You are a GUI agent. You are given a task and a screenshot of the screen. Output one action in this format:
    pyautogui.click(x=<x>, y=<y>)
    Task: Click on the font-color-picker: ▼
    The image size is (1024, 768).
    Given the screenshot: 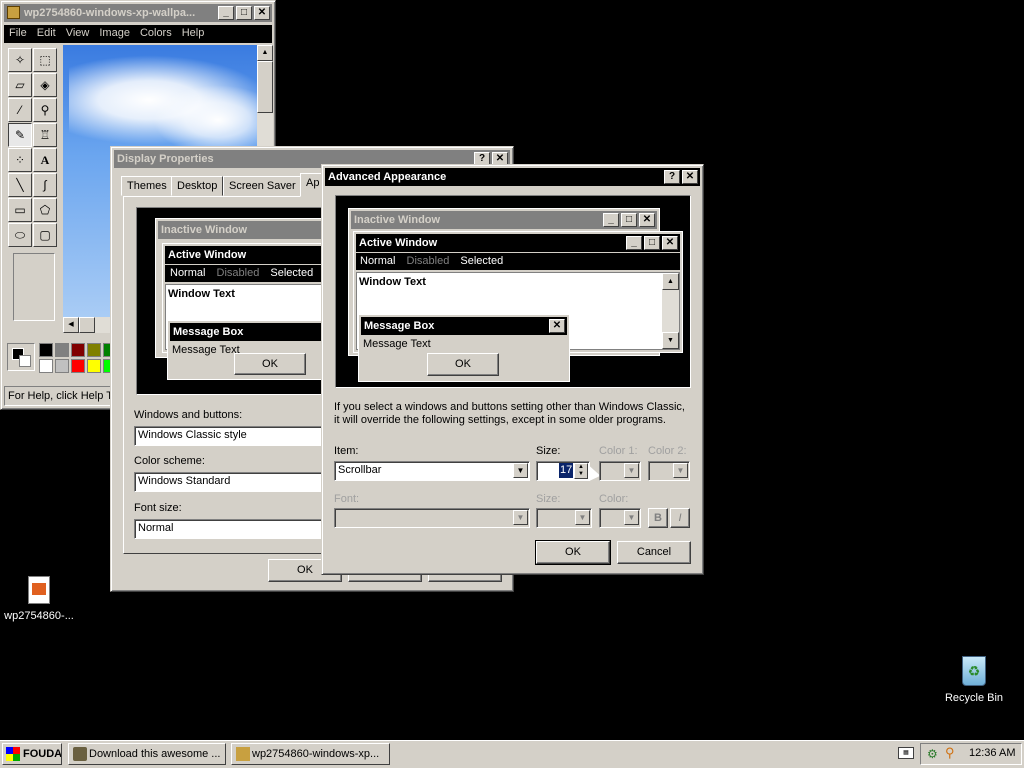 What is the action you would take?
    pyautogui.click(x=620, y=518)
    